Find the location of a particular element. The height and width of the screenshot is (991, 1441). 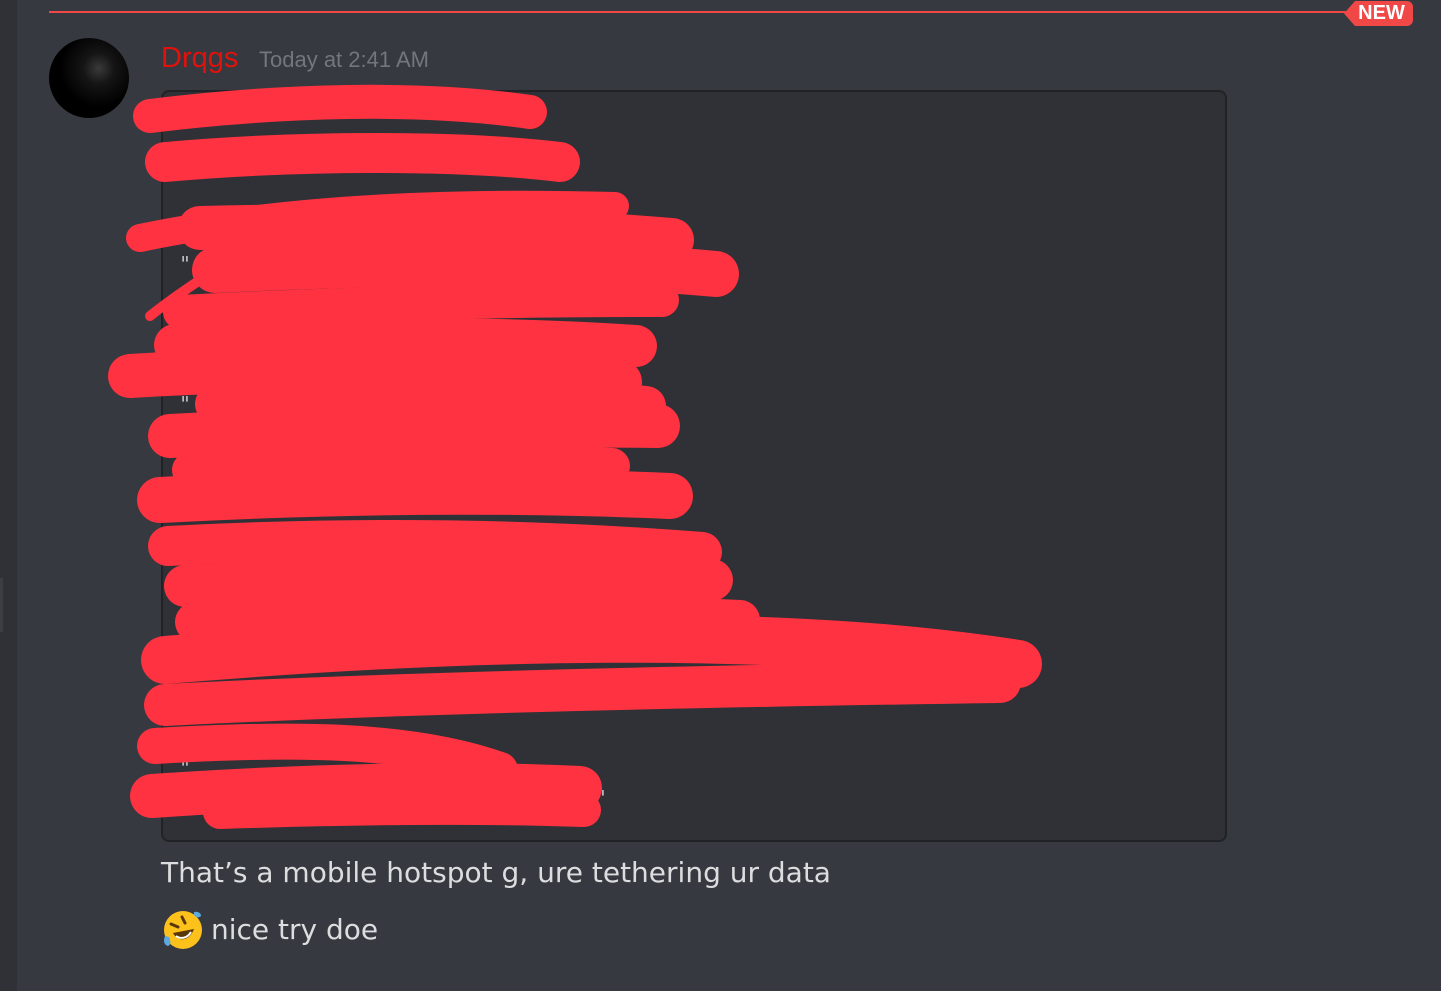

message-author: Drqgs is located at coordinates (199, 58).